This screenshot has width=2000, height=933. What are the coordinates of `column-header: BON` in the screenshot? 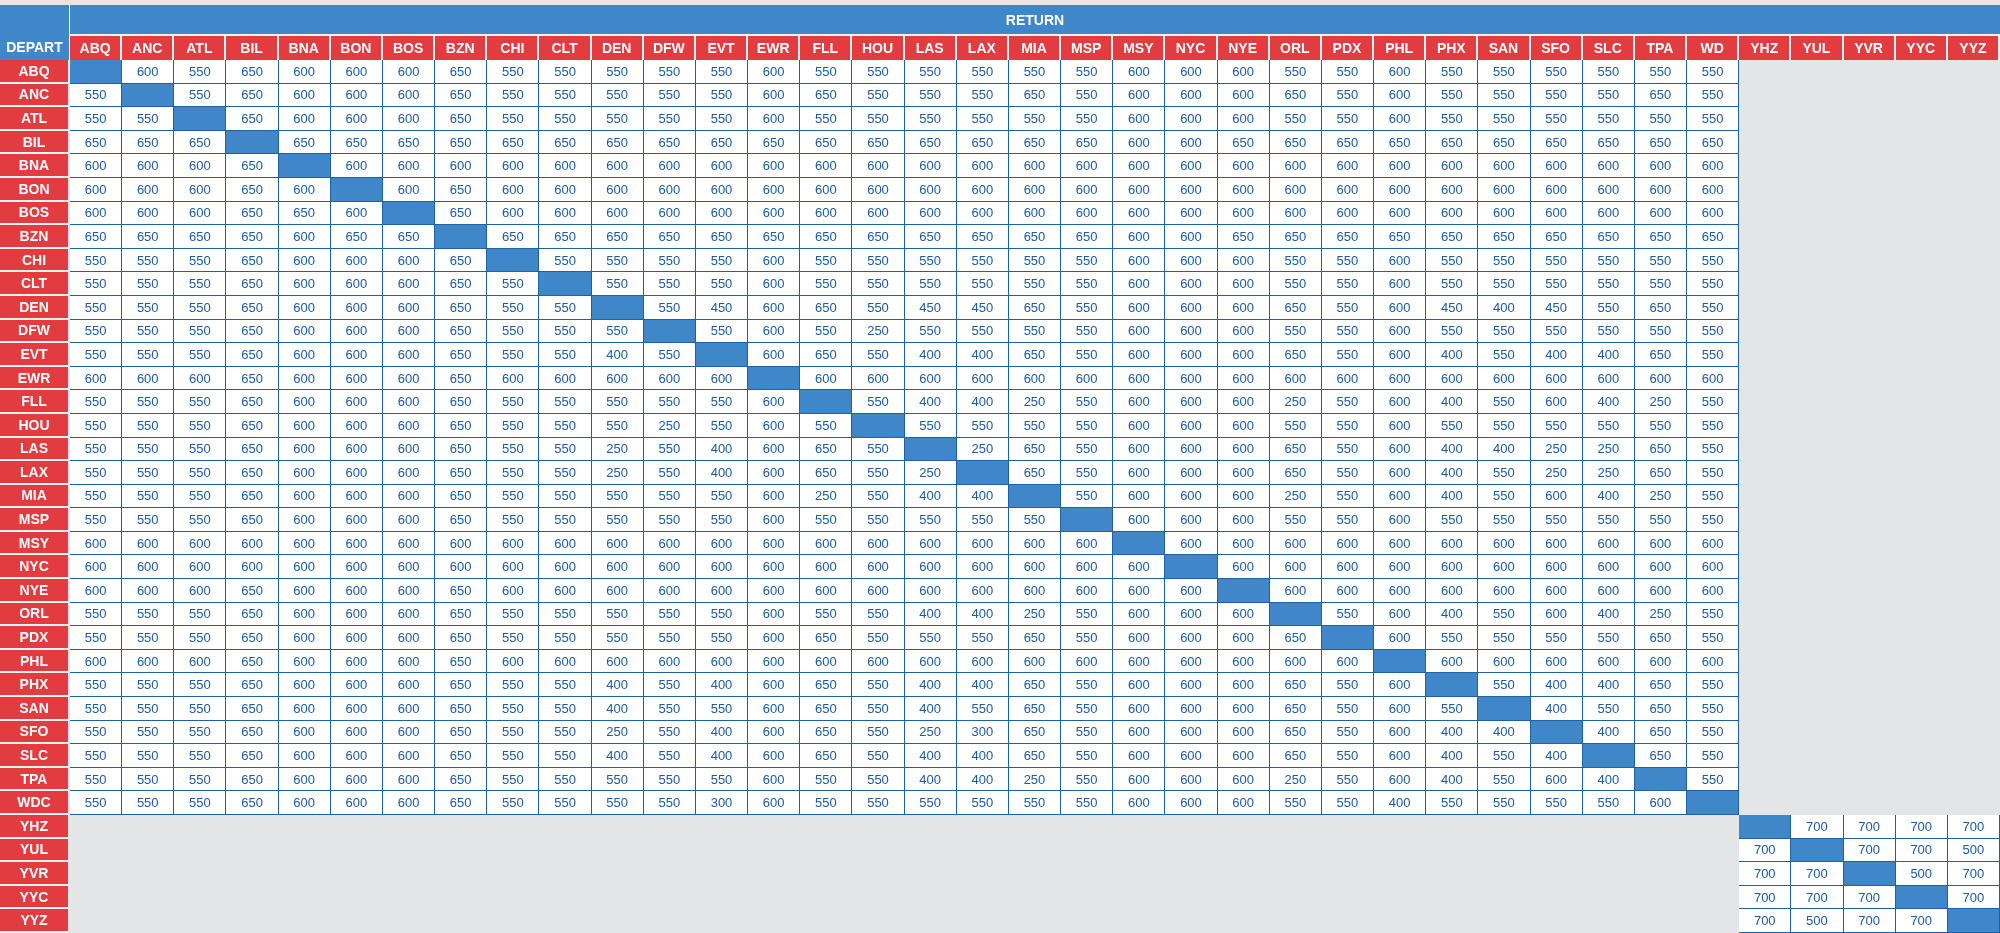 It's located at (356, 47).